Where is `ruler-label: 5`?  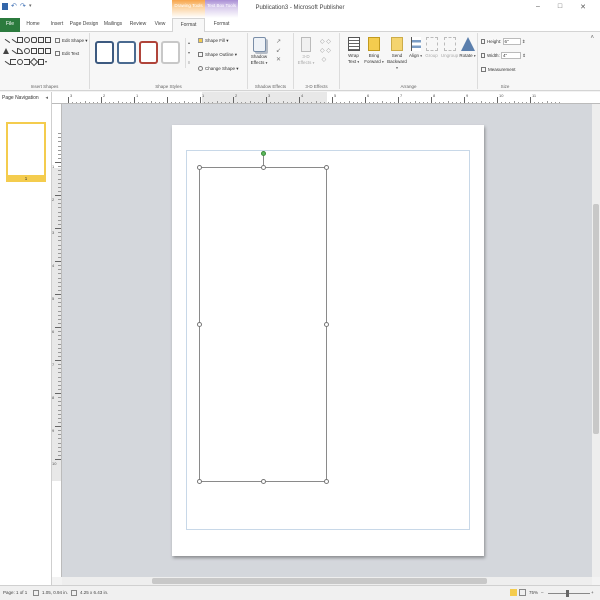 ruler-label: 5 is located at coordinates (53, 298).